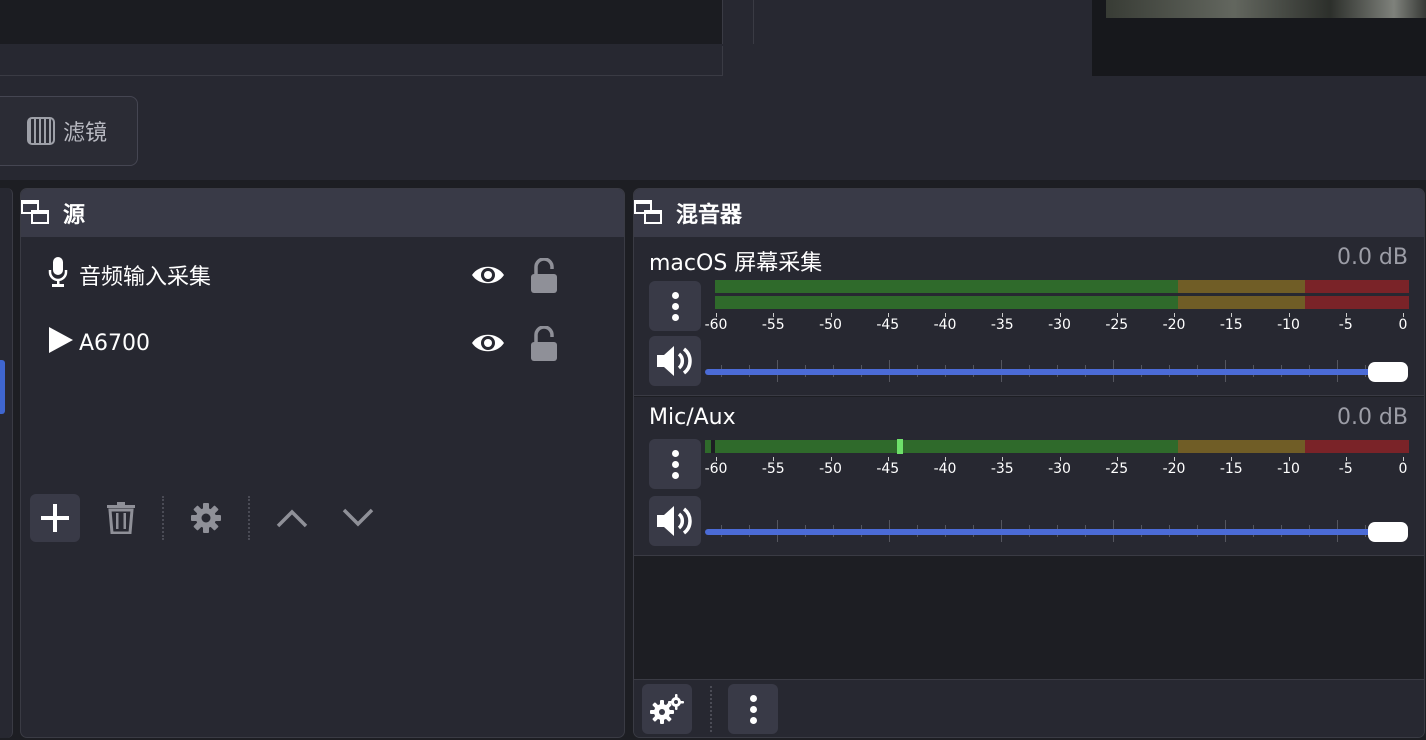 The height and width of the screenshot is (740, 1426). I want to click on gear-icon, so click(206, 518).